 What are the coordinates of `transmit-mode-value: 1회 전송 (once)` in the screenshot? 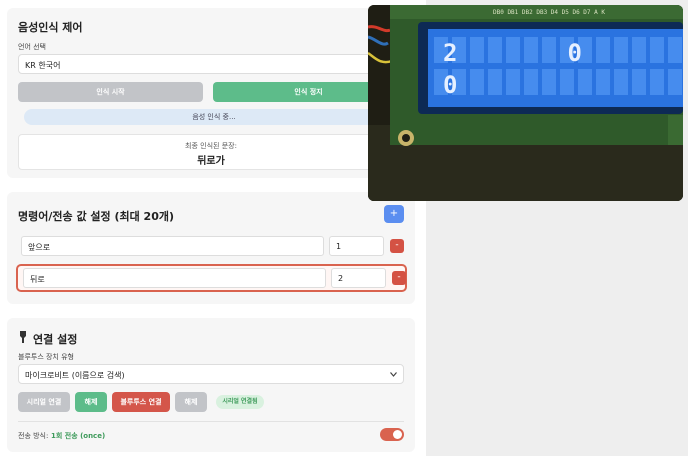 It's located at (78, 436).